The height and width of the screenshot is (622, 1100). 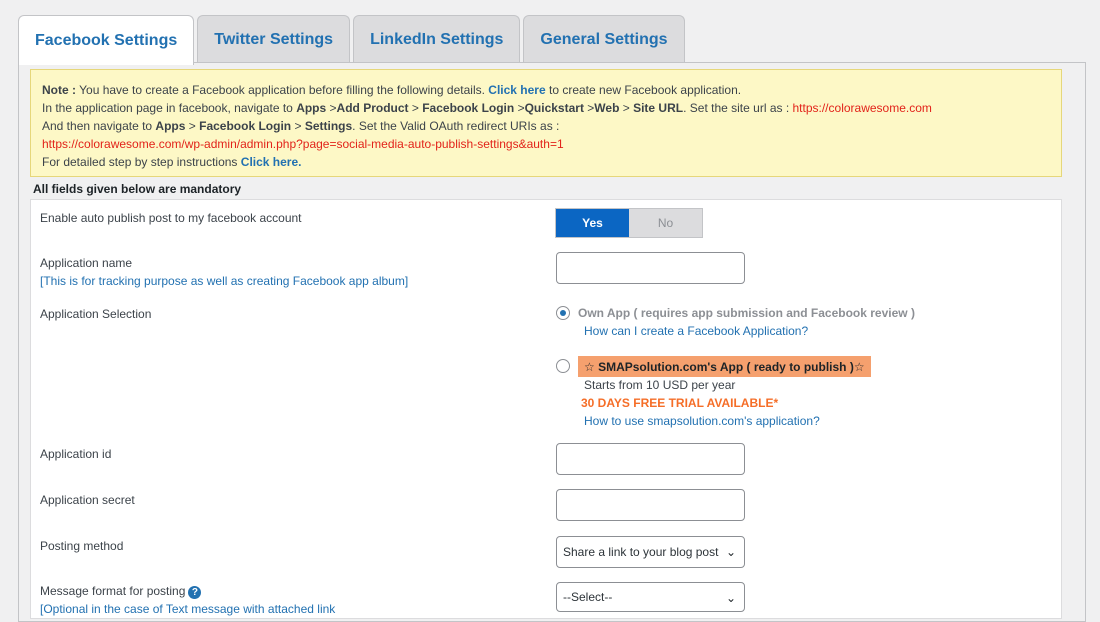 What do you see at coordinates (86, 263) in the screenshot?
I see `application-name-label: Application name` at bounding box center [86, 263].